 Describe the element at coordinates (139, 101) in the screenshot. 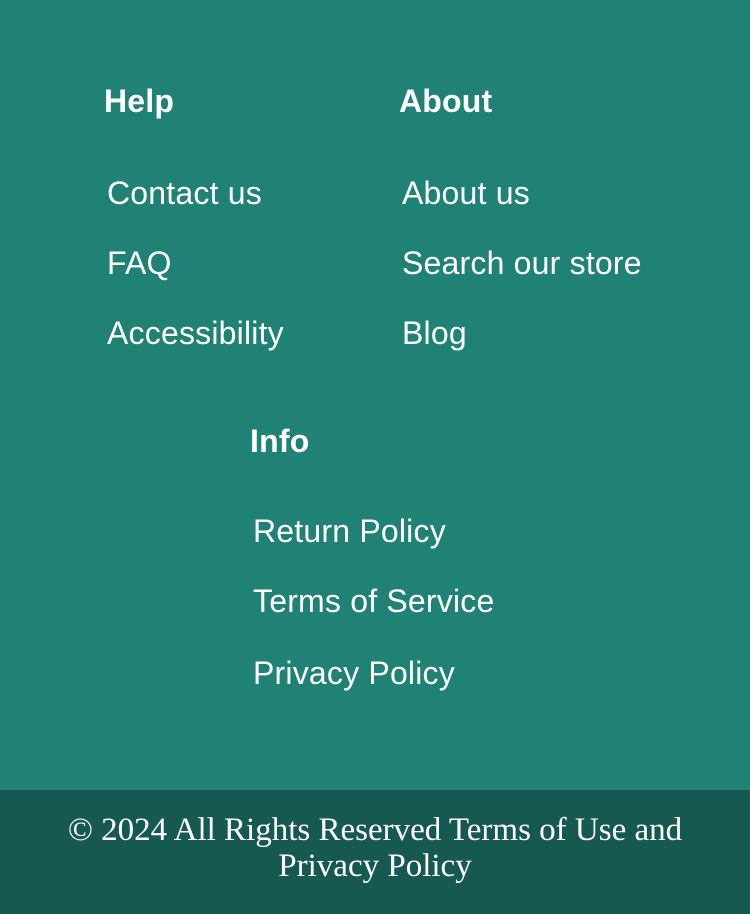

I see `column-heading-help: Help` at that location.